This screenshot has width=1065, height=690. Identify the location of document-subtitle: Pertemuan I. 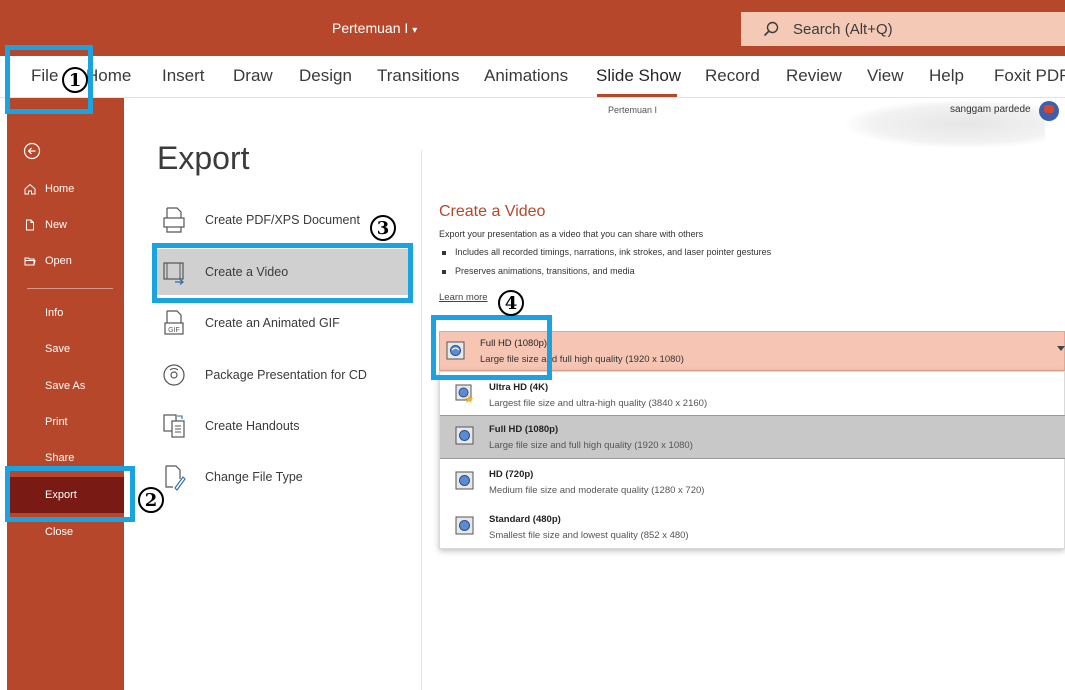
(633, 110).